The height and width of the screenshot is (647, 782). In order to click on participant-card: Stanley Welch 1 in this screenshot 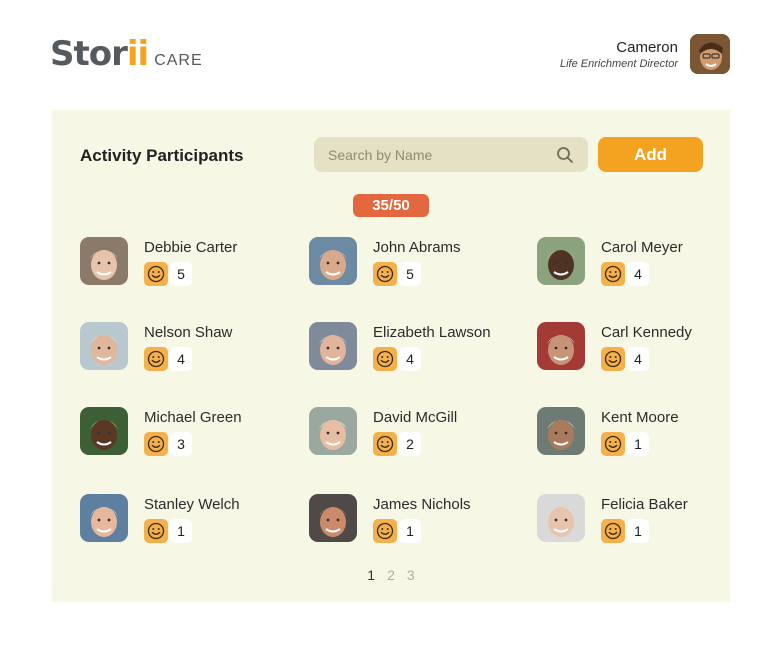, I will do `click(194, 534)`.